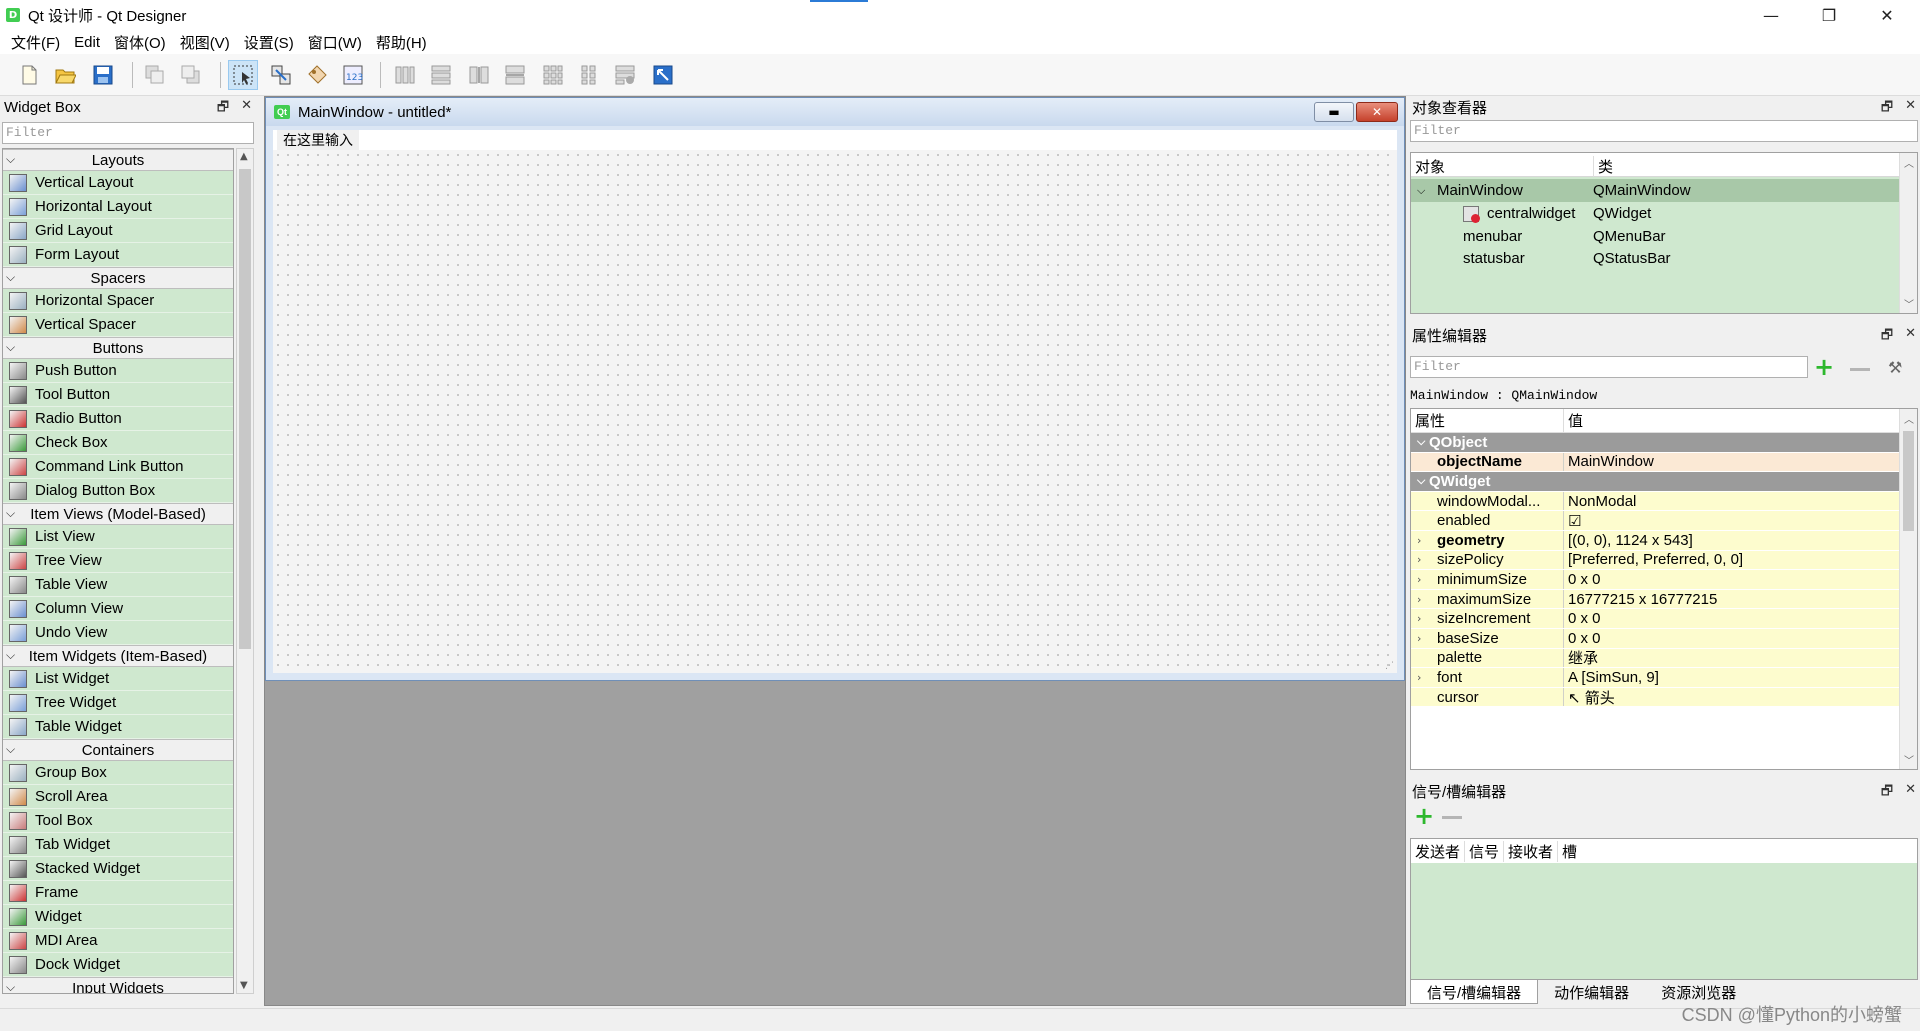 This screenshot has width=1920, height=1031. Describe the element at coordinates (1438, 851) in the screenshot. I see `column-sender: 发送者` at that location.